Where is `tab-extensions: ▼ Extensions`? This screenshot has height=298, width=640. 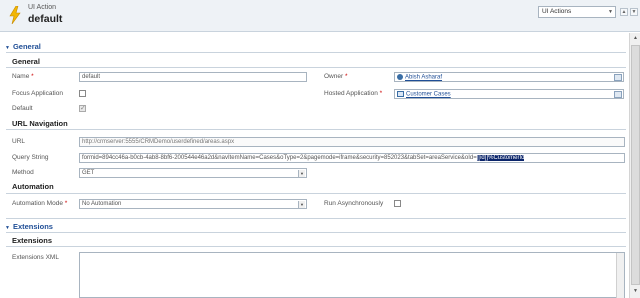 tab-extensions: ▼ Extensions is located at coordinates (29, 226).